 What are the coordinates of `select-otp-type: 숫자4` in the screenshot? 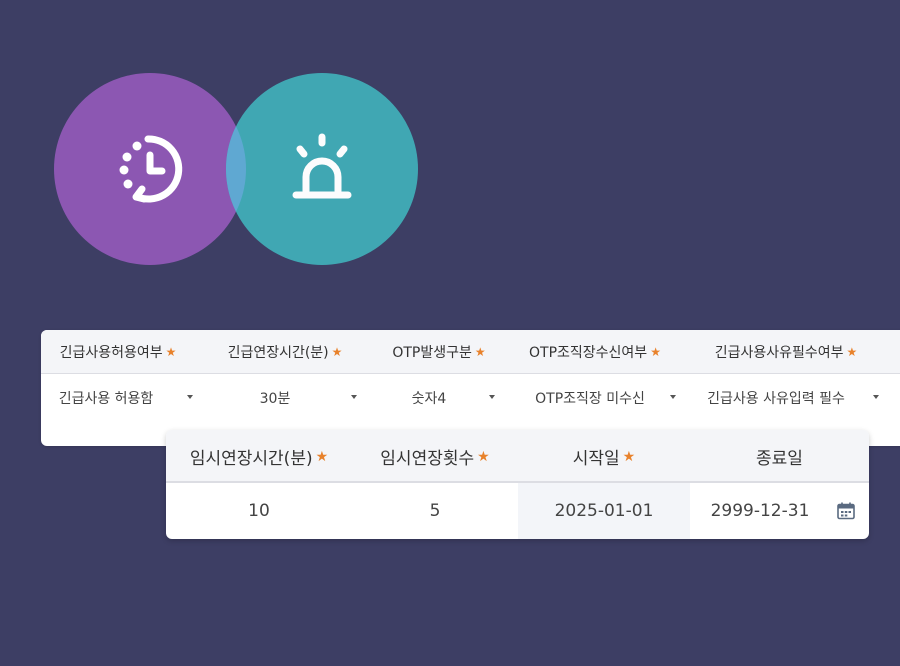 It's located at (429, 398).